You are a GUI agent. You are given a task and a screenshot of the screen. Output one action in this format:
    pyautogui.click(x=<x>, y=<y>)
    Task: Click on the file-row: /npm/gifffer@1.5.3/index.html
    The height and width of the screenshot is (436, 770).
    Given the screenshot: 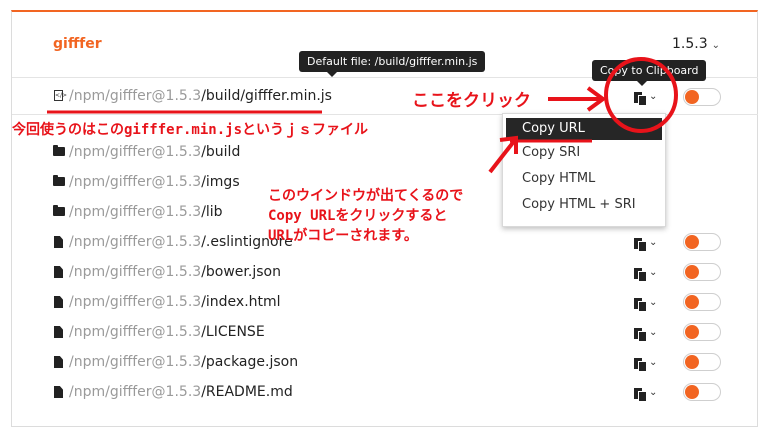 What is the action you would take?
    pyautogui.click(x=167, y=302)
    